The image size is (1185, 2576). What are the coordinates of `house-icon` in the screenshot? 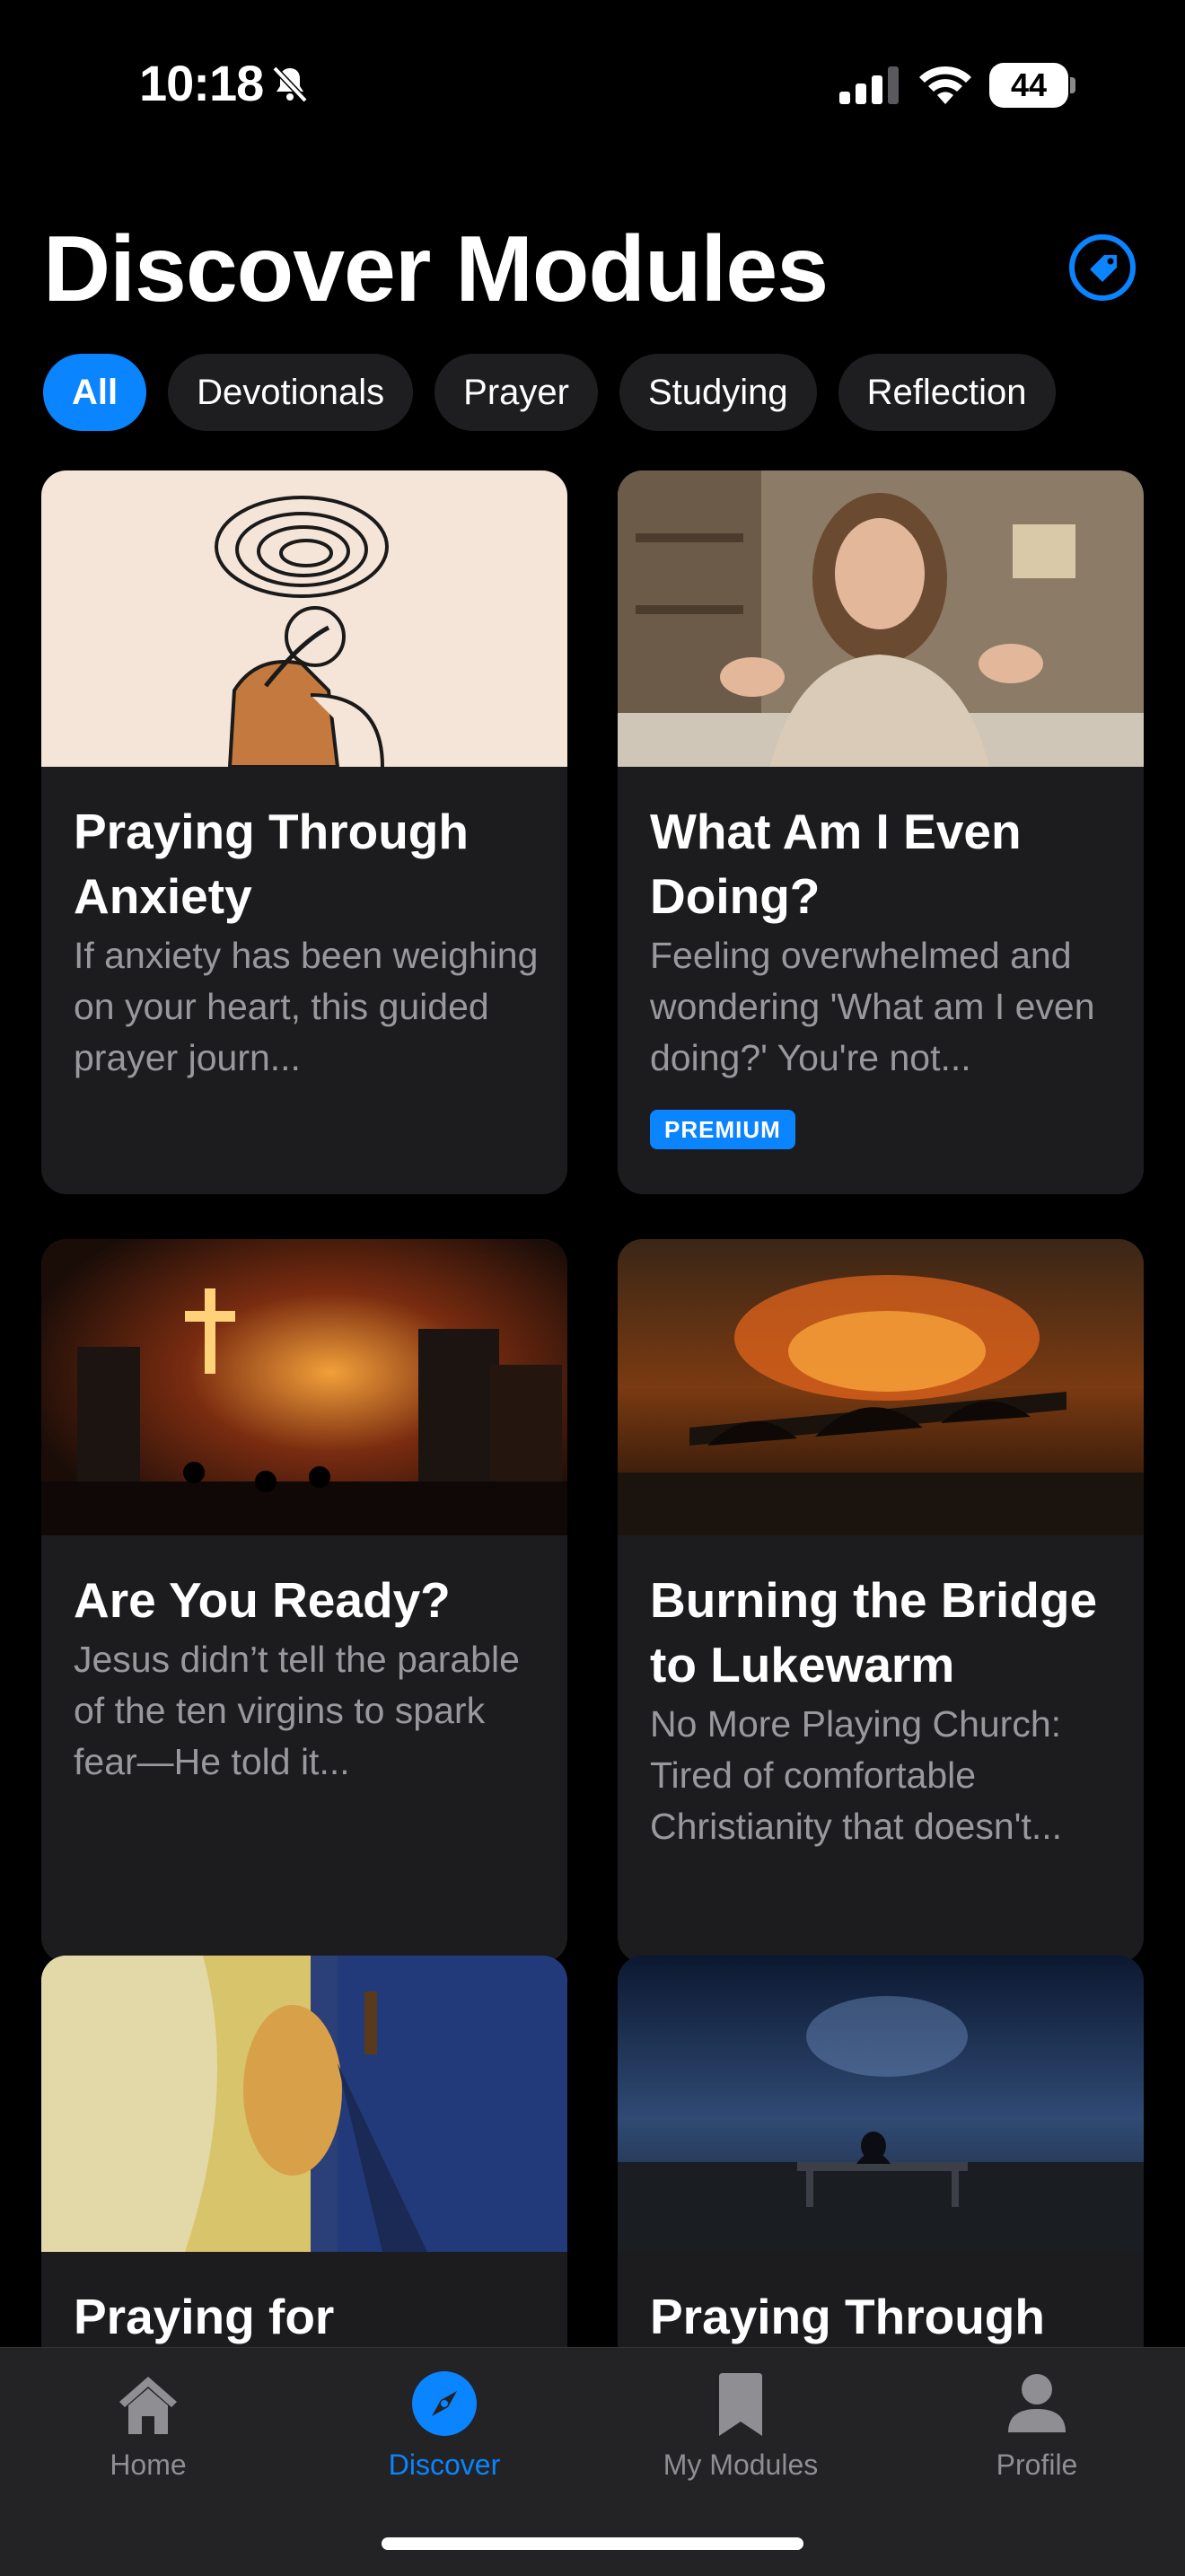 It's located at (148, 2405).